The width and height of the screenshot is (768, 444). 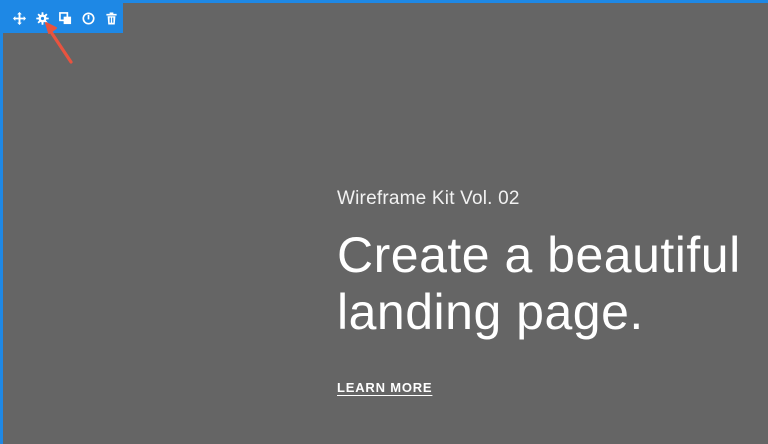 What do you see at coordinates (490, 312) in the screenshot?
I see `headline-line-2: landing page.` at bounding box center [490, 312].